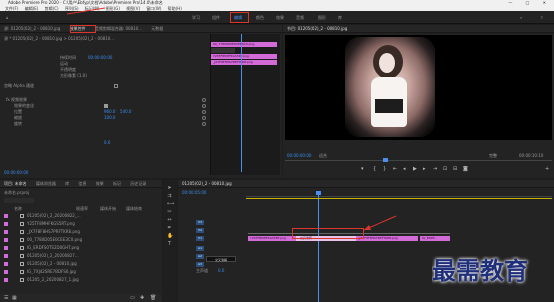  Describe the element at coordinates (169, 196) in the screenshot. I see `track-select-tool-icon: ⇉` at that location.